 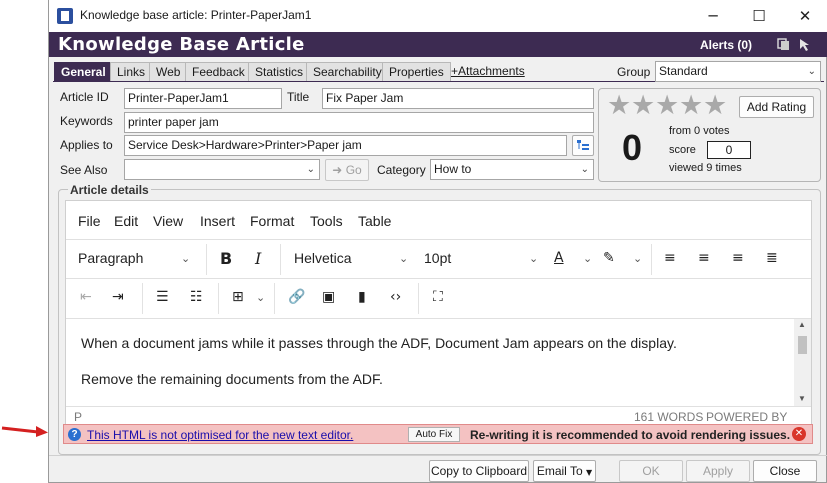 I want to click on title-label: Title, so click(x=298, y=97).